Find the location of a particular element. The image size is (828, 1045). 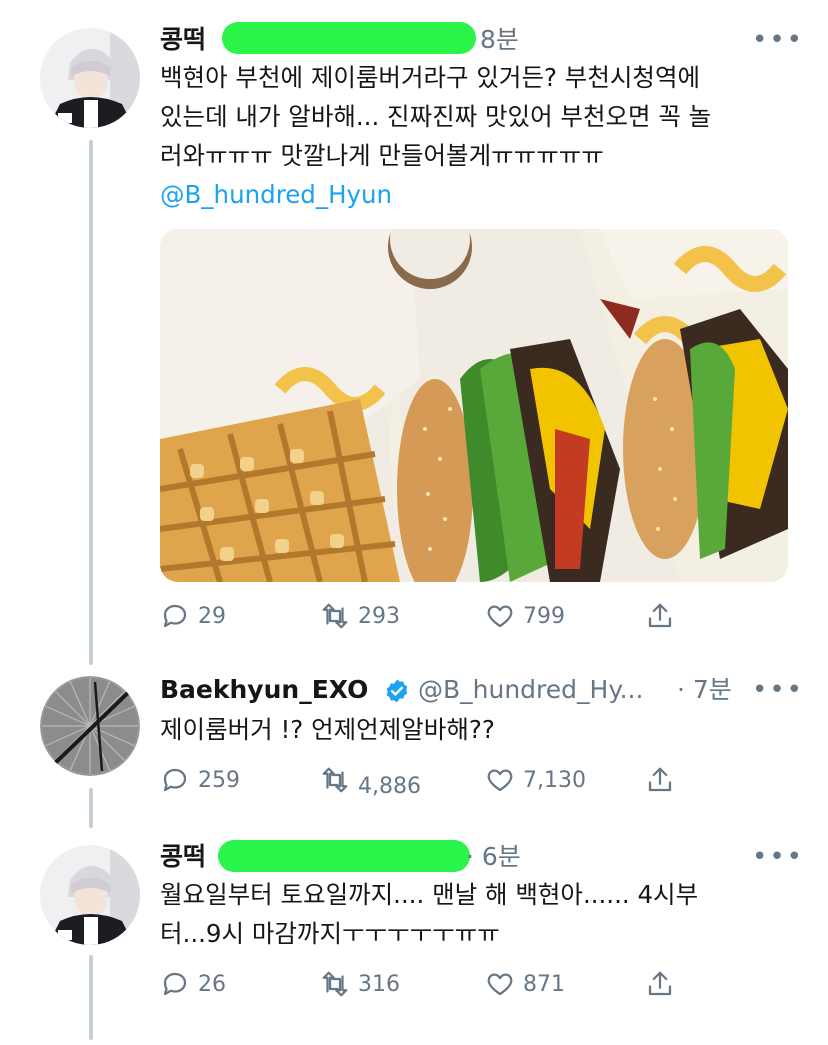

retweet-button: 316 is located at coordinates (360, 984).